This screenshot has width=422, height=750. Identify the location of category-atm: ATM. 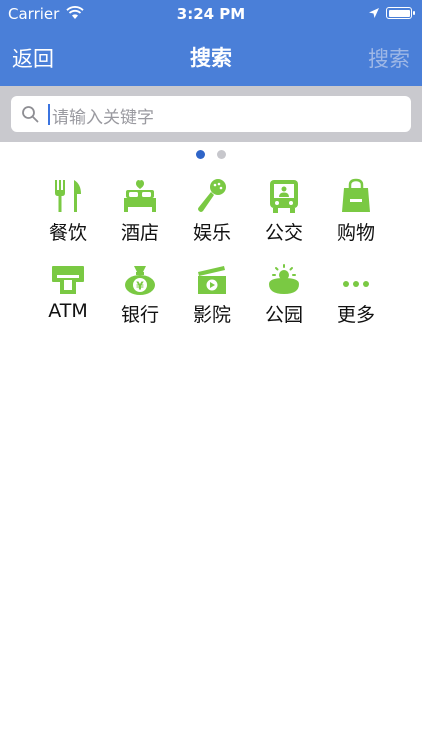
(68, 299).